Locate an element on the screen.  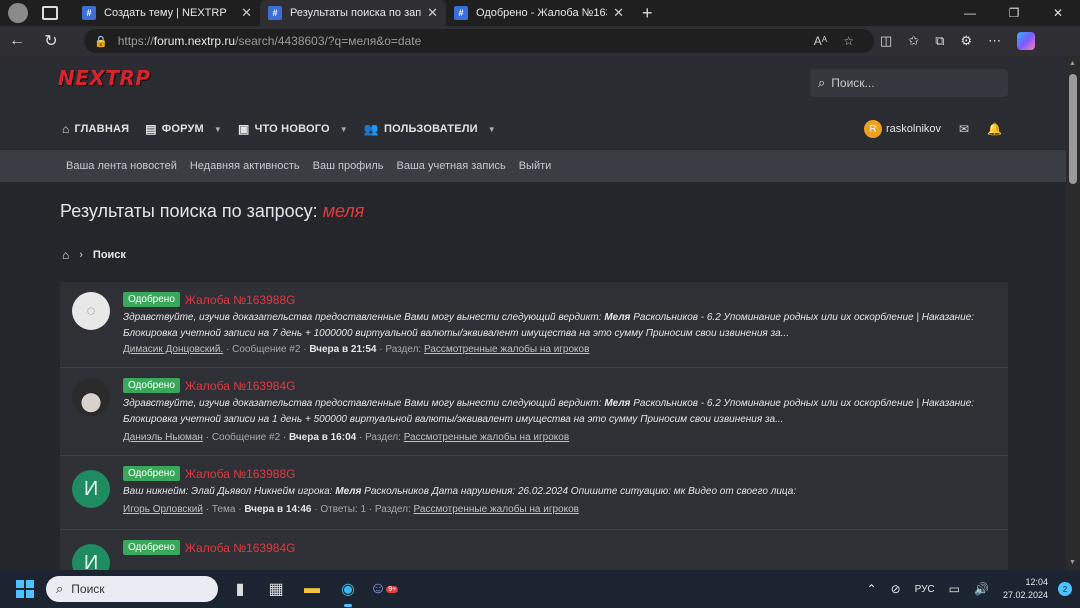
nav-forum: ▤ ФОРУМ ▼ is located at coordinates (183, 129).